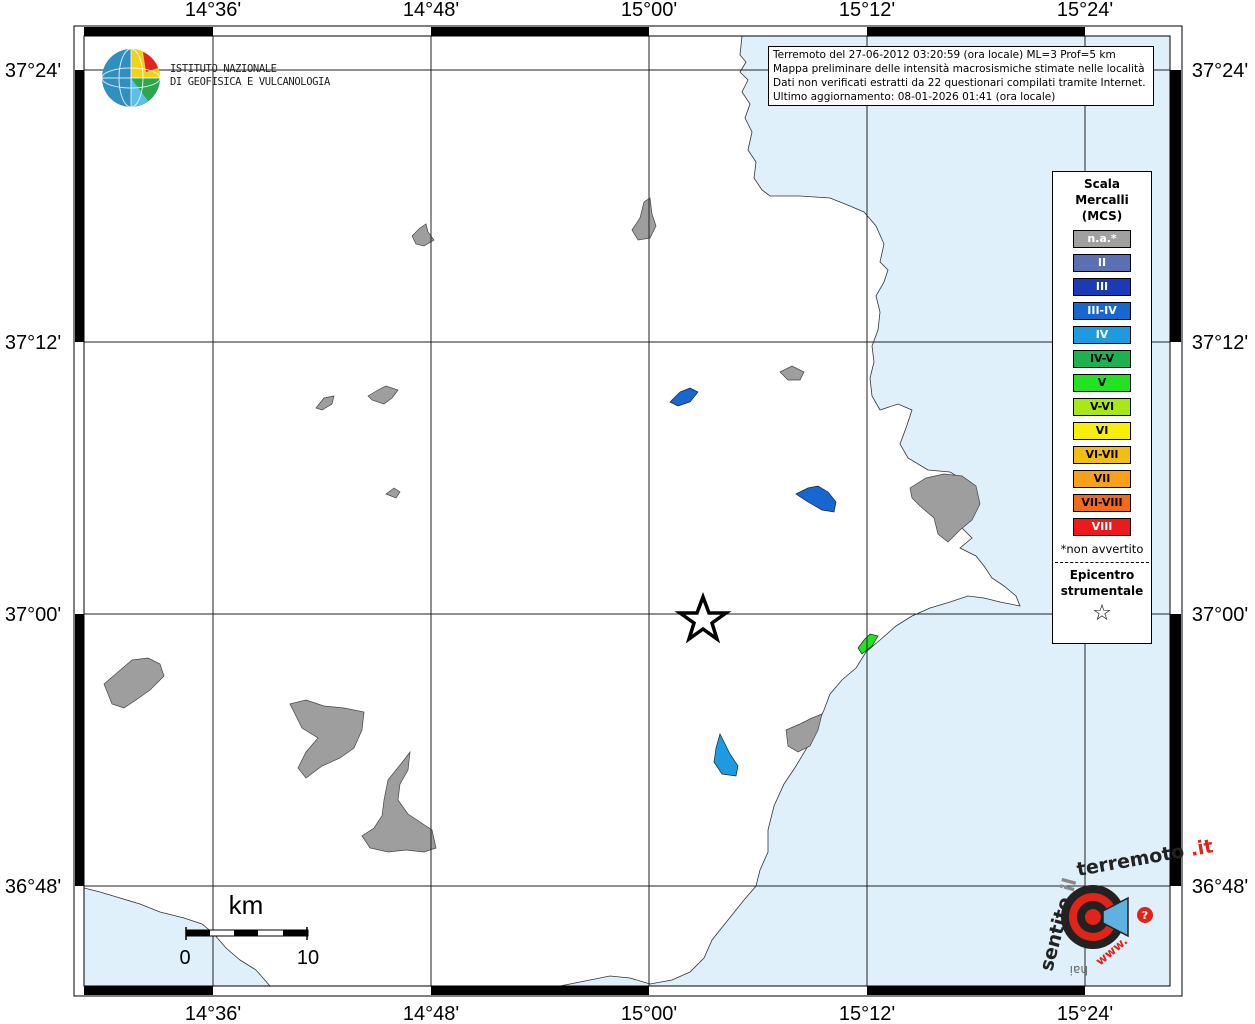 This screenshot has height=1024, width=1255. Describe the element at coordinates (1220, 71) in the screenshot. I see `lat-label-right: 37°24'` at that location.